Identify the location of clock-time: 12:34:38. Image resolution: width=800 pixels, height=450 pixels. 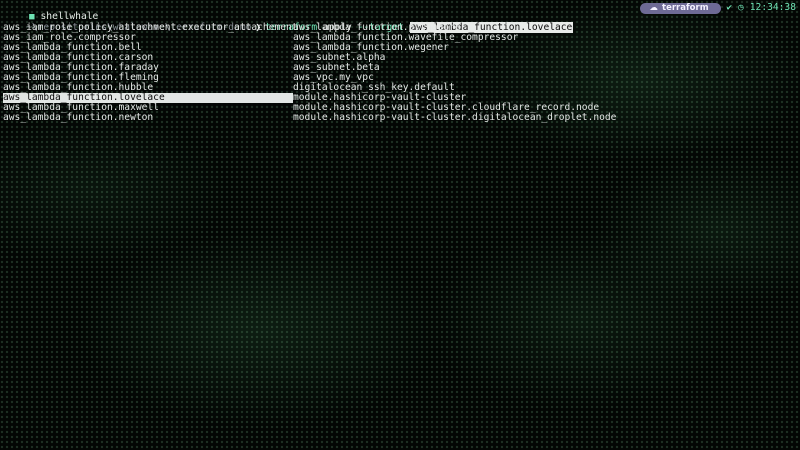
(772, 7).